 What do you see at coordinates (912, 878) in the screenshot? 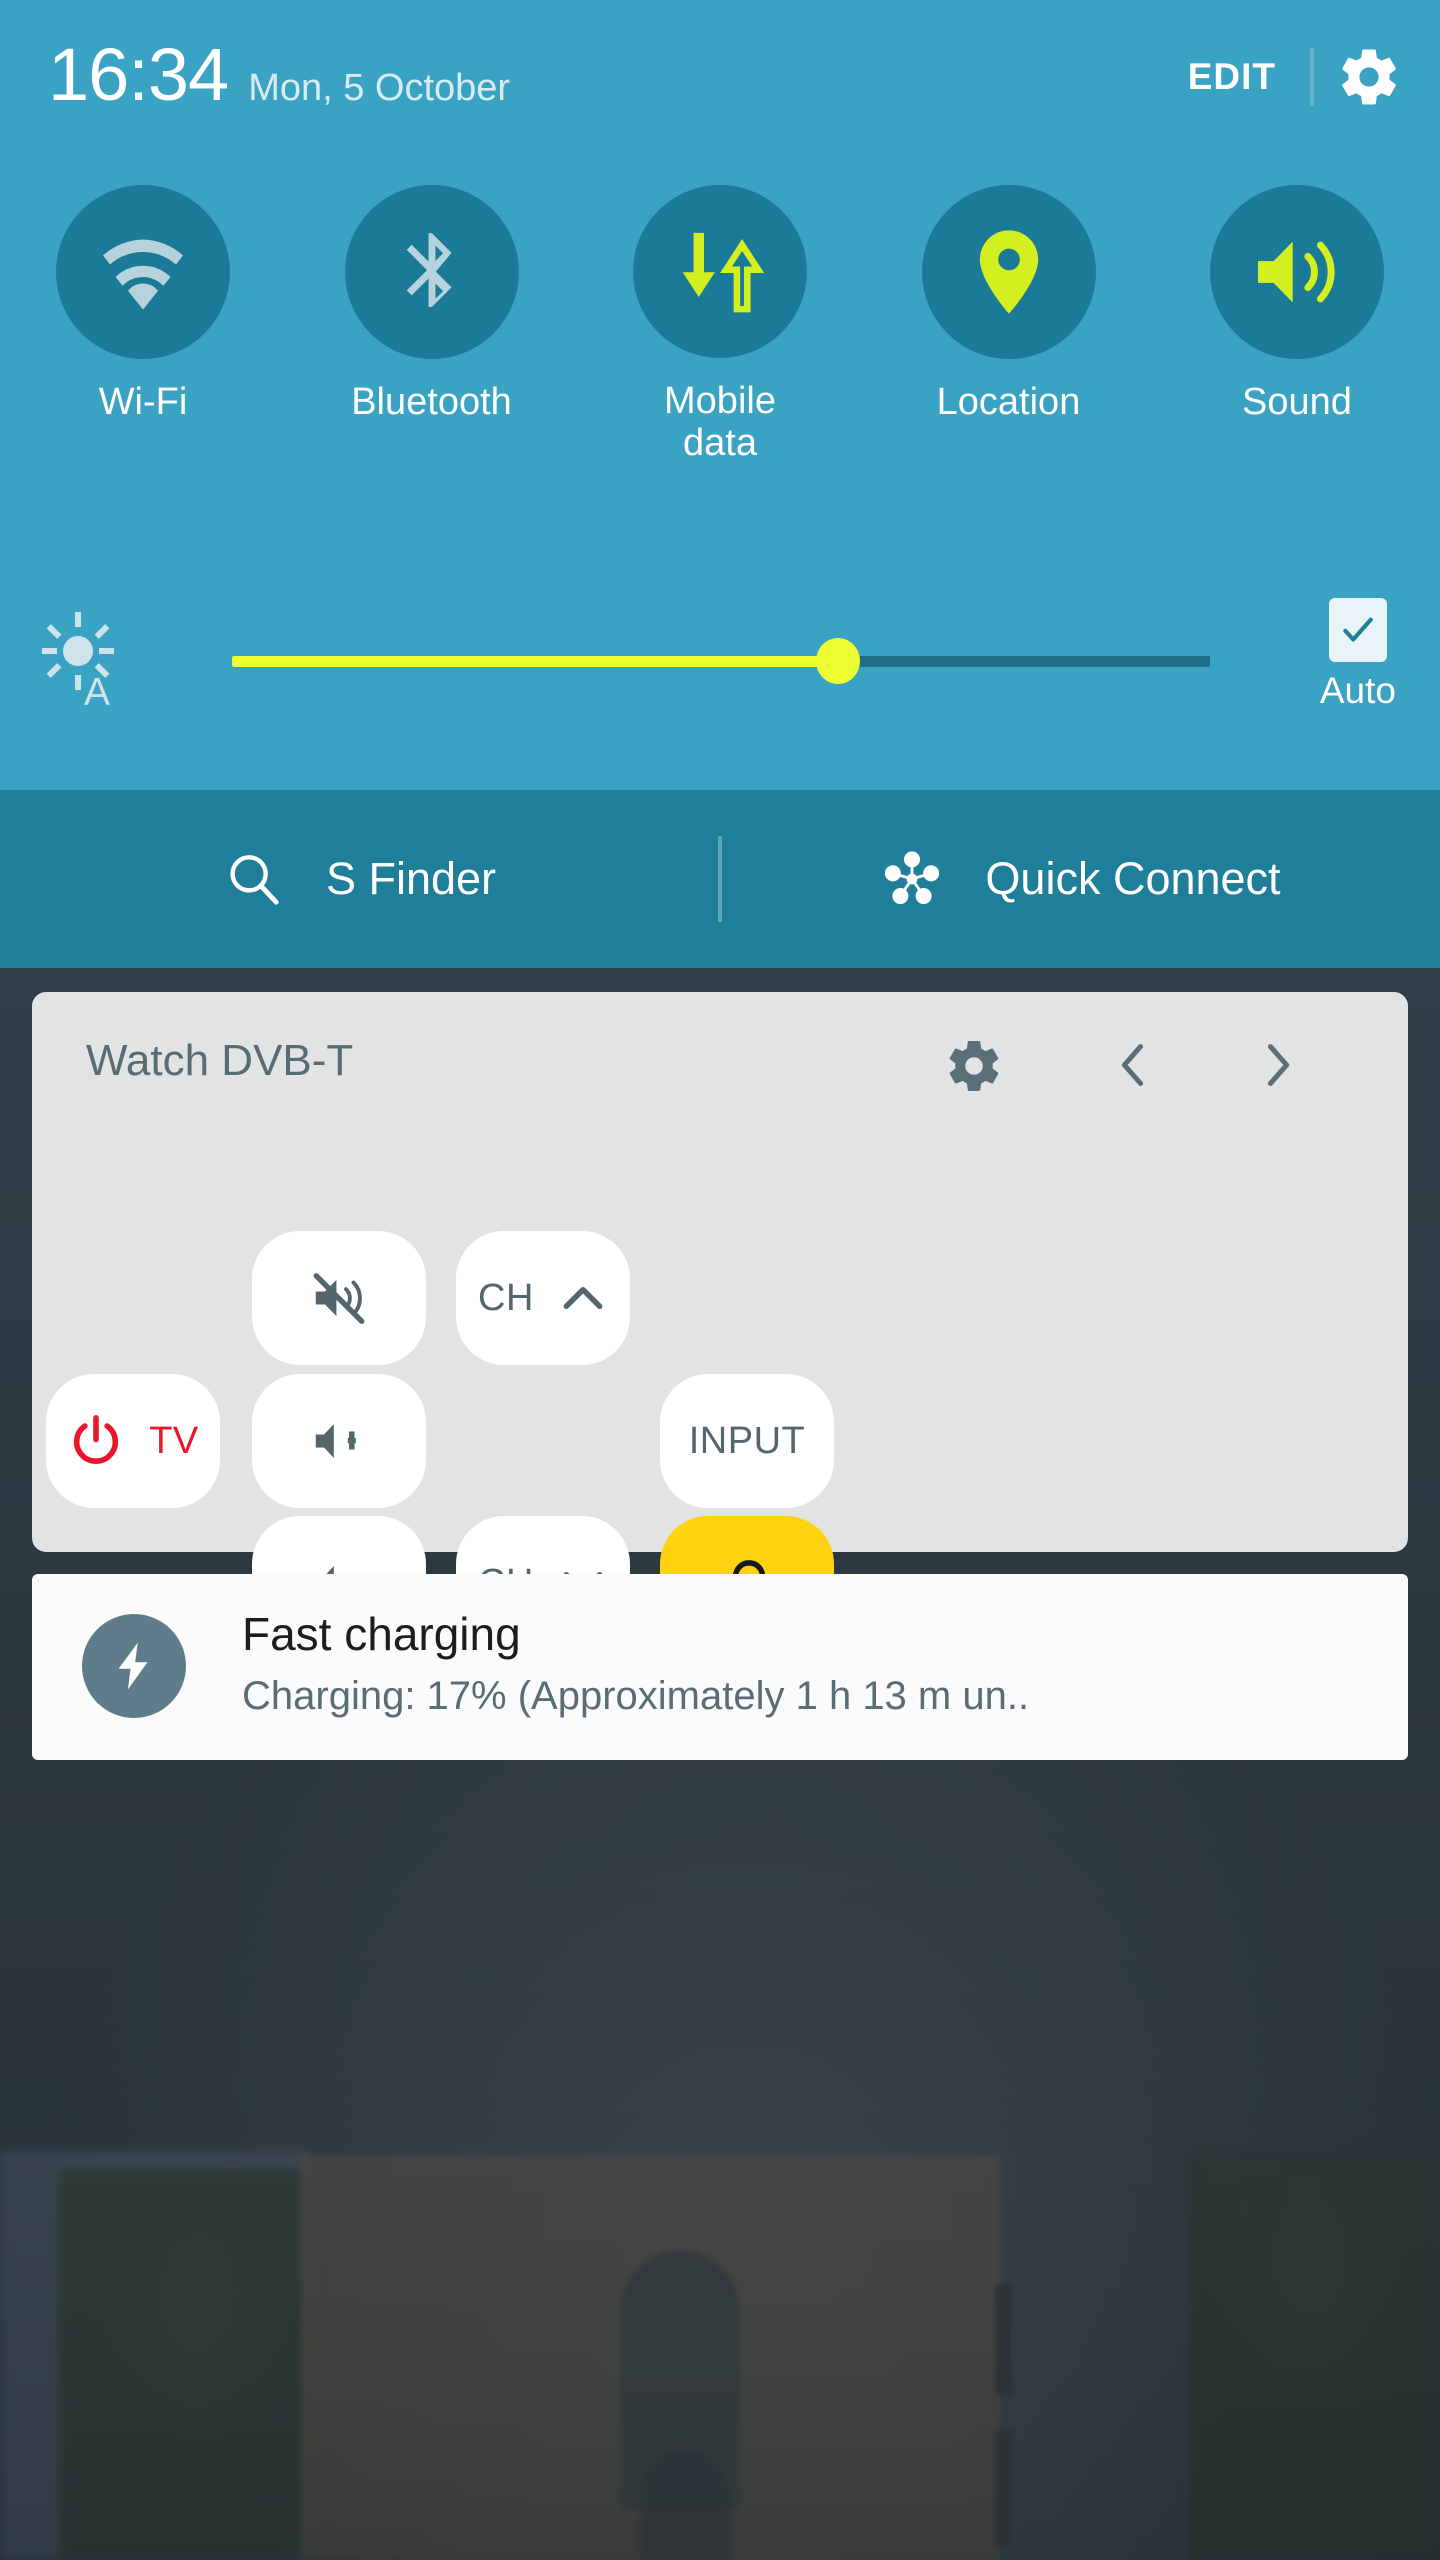
I see `hub-nodes-icon` at bounding box center [912, 878].